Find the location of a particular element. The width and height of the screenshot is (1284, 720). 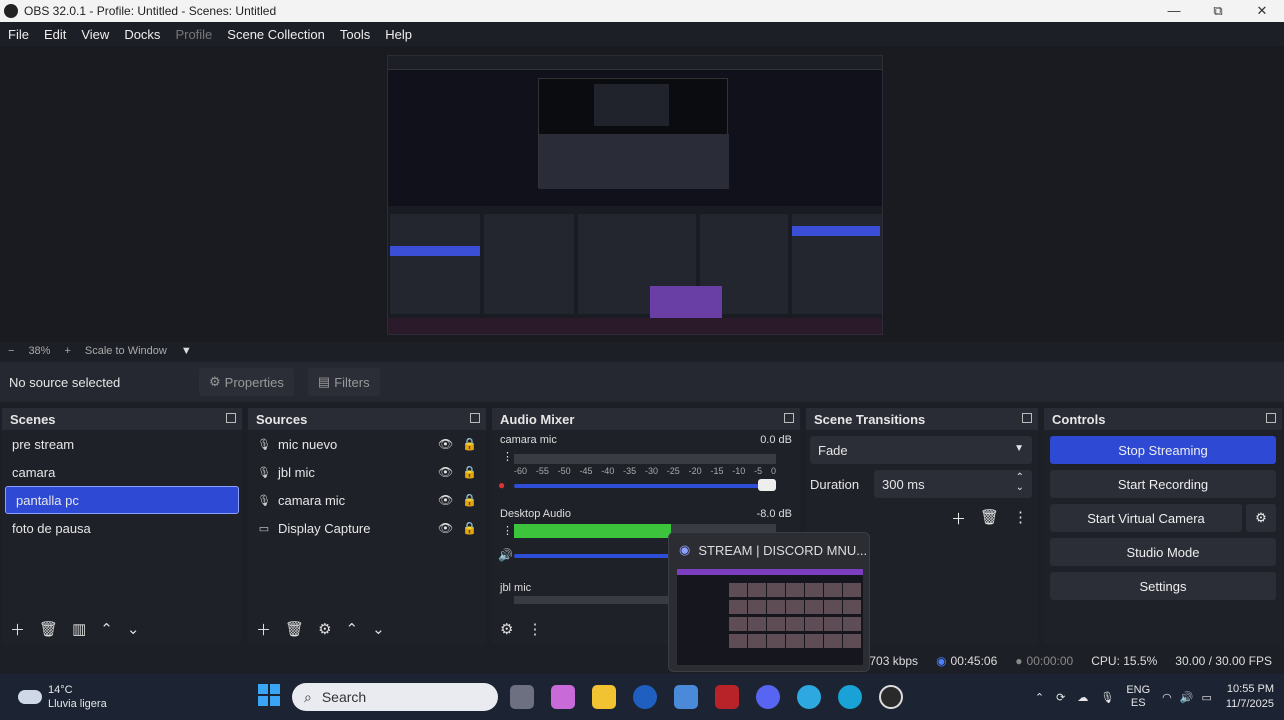

source-item: ▭ Display Capture 👁 🔒 is located at coordinates (367, 528).